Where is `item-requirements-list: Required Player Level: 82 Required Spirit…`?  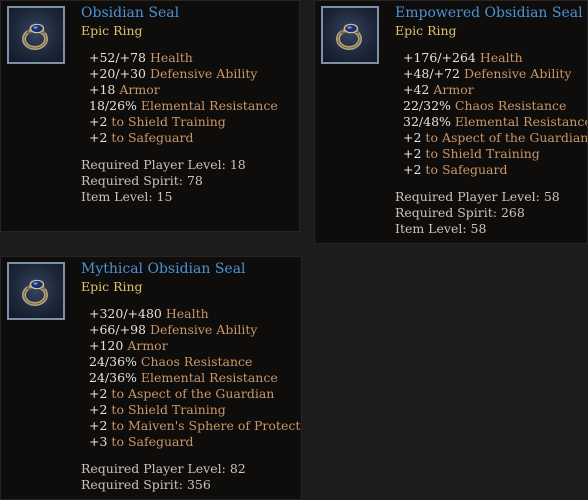 item-requirements-list: Required Player Level: 82 Required Spirit… is located at coordinates (163, 477).